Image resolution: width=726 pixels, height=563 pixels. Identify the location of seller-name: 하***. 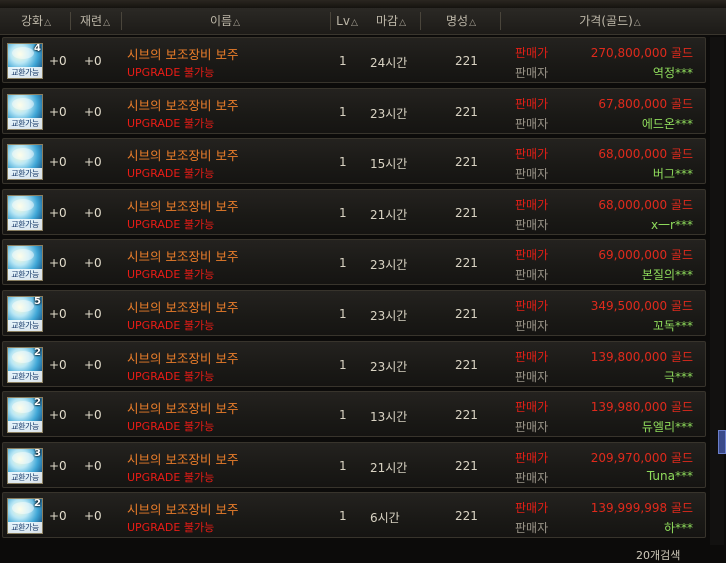
(678, 527).